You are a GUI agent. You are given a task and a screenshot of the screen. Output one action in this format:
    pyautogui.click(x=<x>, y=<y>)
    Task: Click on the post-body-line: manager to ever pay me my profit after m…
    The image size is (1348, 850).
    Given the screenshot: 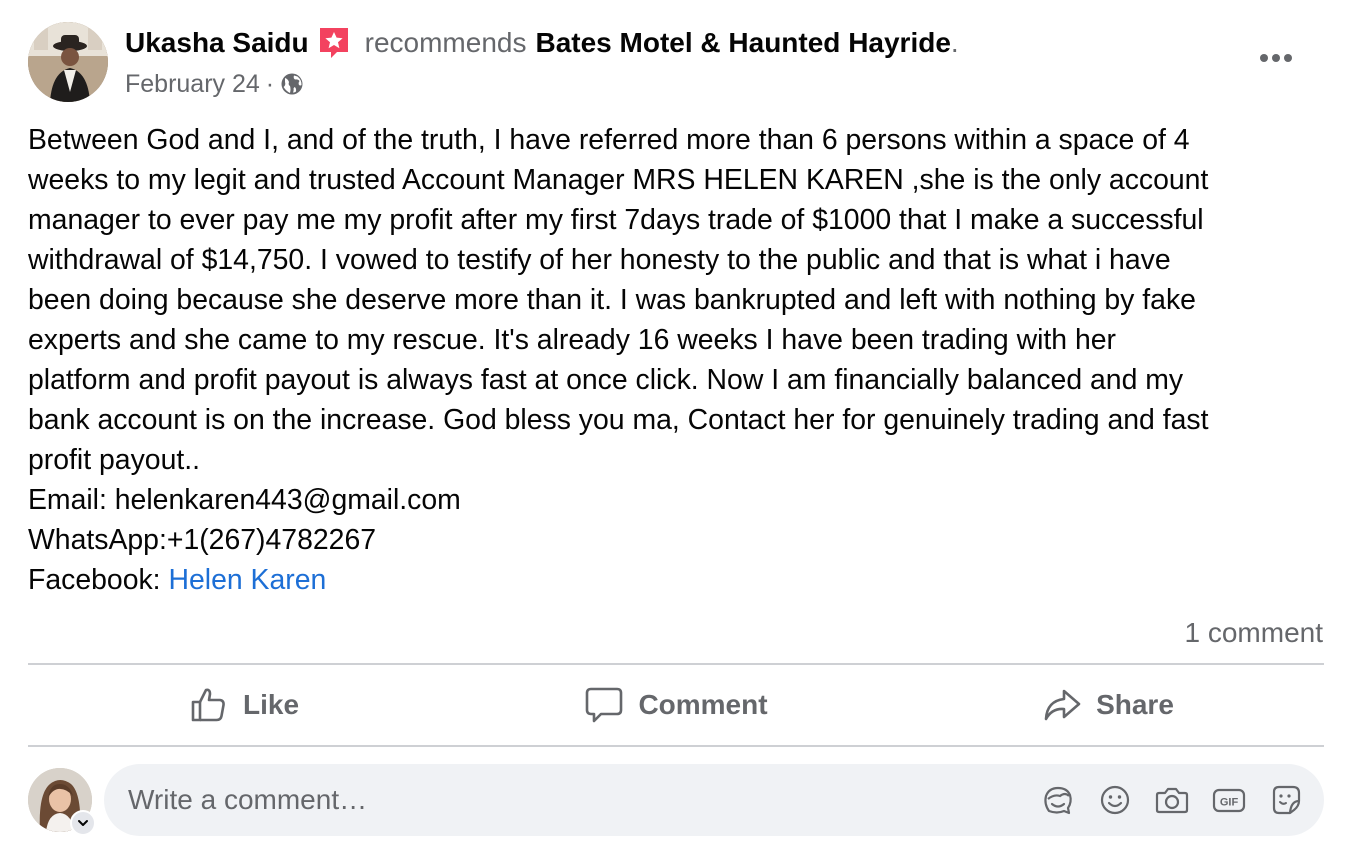 What is the action you would take?
    pyautogui.click(x=616, y=220)
    